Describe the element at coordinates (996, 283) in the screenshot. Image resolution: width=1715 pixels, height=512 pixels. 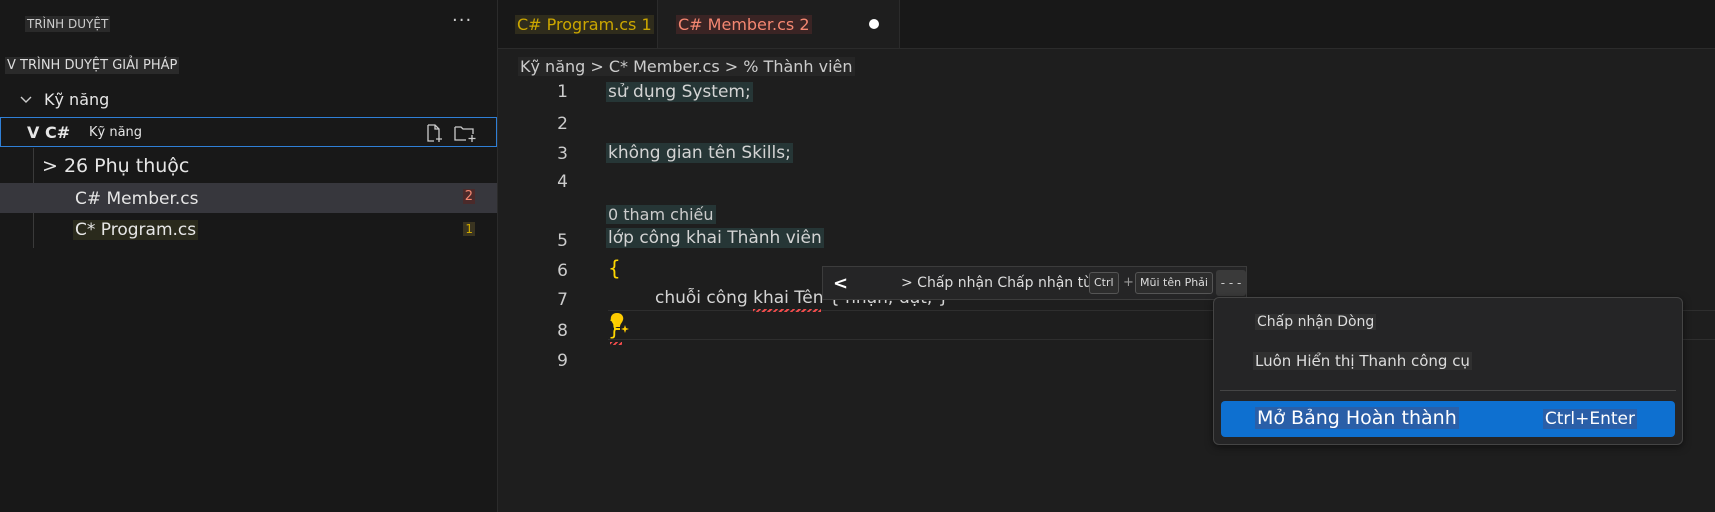
I see `accept-word-button: > Chấp nhận Chấp nhận từ` at that location.